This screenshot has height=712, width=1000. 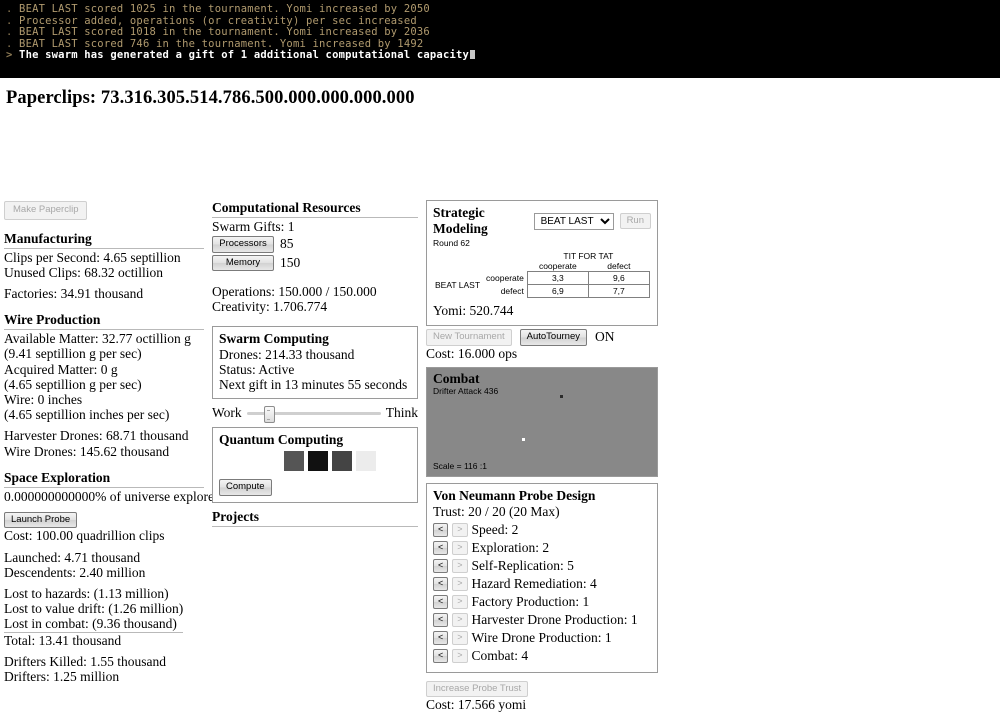 I want to click on available-matter-rate: (9.41 septillion g per sec), so click(x=73, y=354).